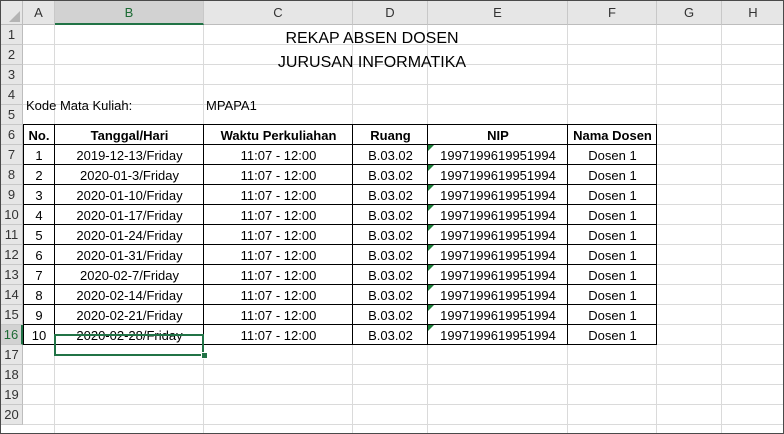 This screenshot has height=434, width=784. What do you see at coordinates (12, 355) in the screenshot?
I see `row-header-17: 17` at bounding box center [12, 355].